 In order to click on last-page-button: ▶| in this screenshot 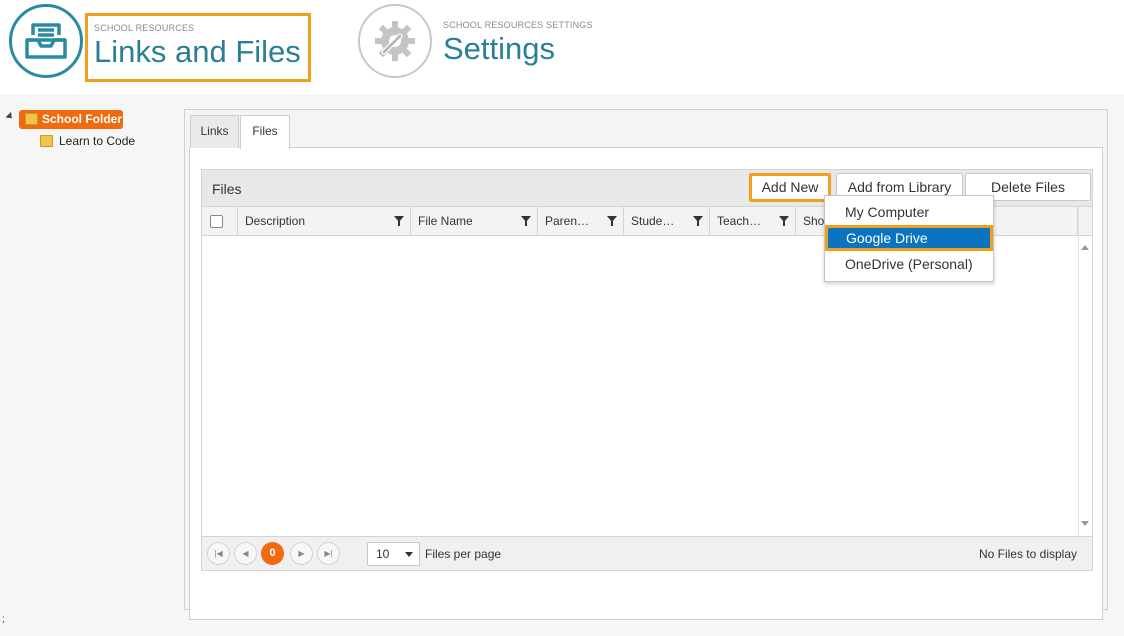, I will do `click(328, 553)`.